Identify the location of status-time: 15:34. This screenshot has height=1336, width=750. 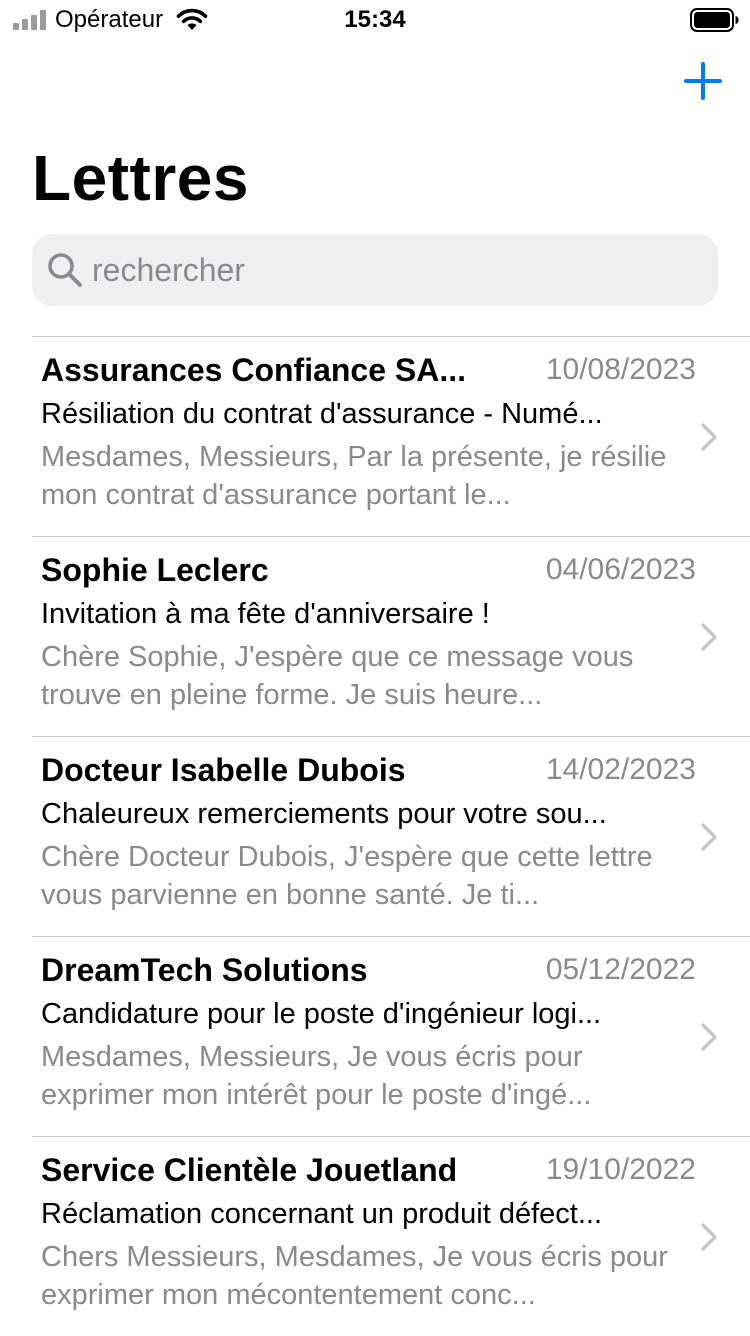
(375, 19).